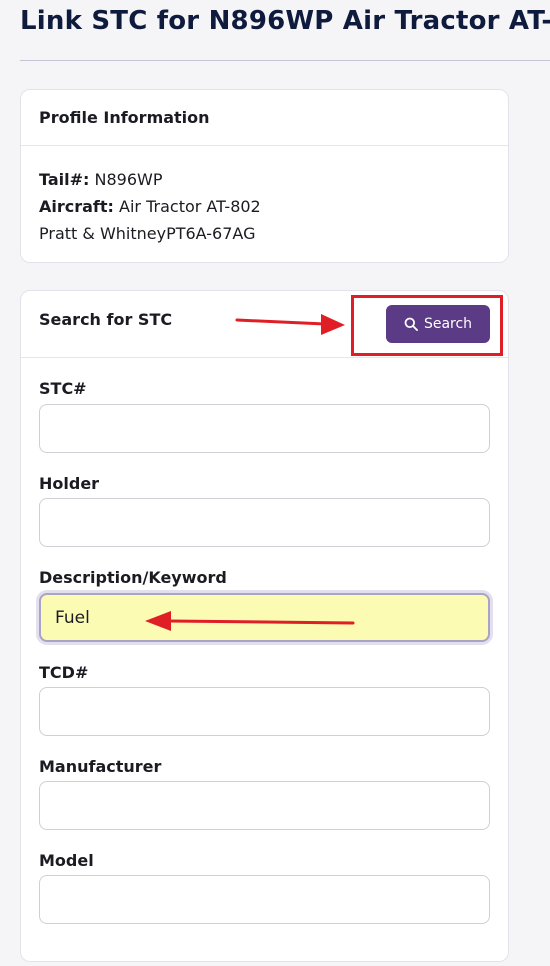 Image resolution: width=550 pixels, height=966 pixels. I want to click on search-card-header: Search for STC Search, so click(264, 324).